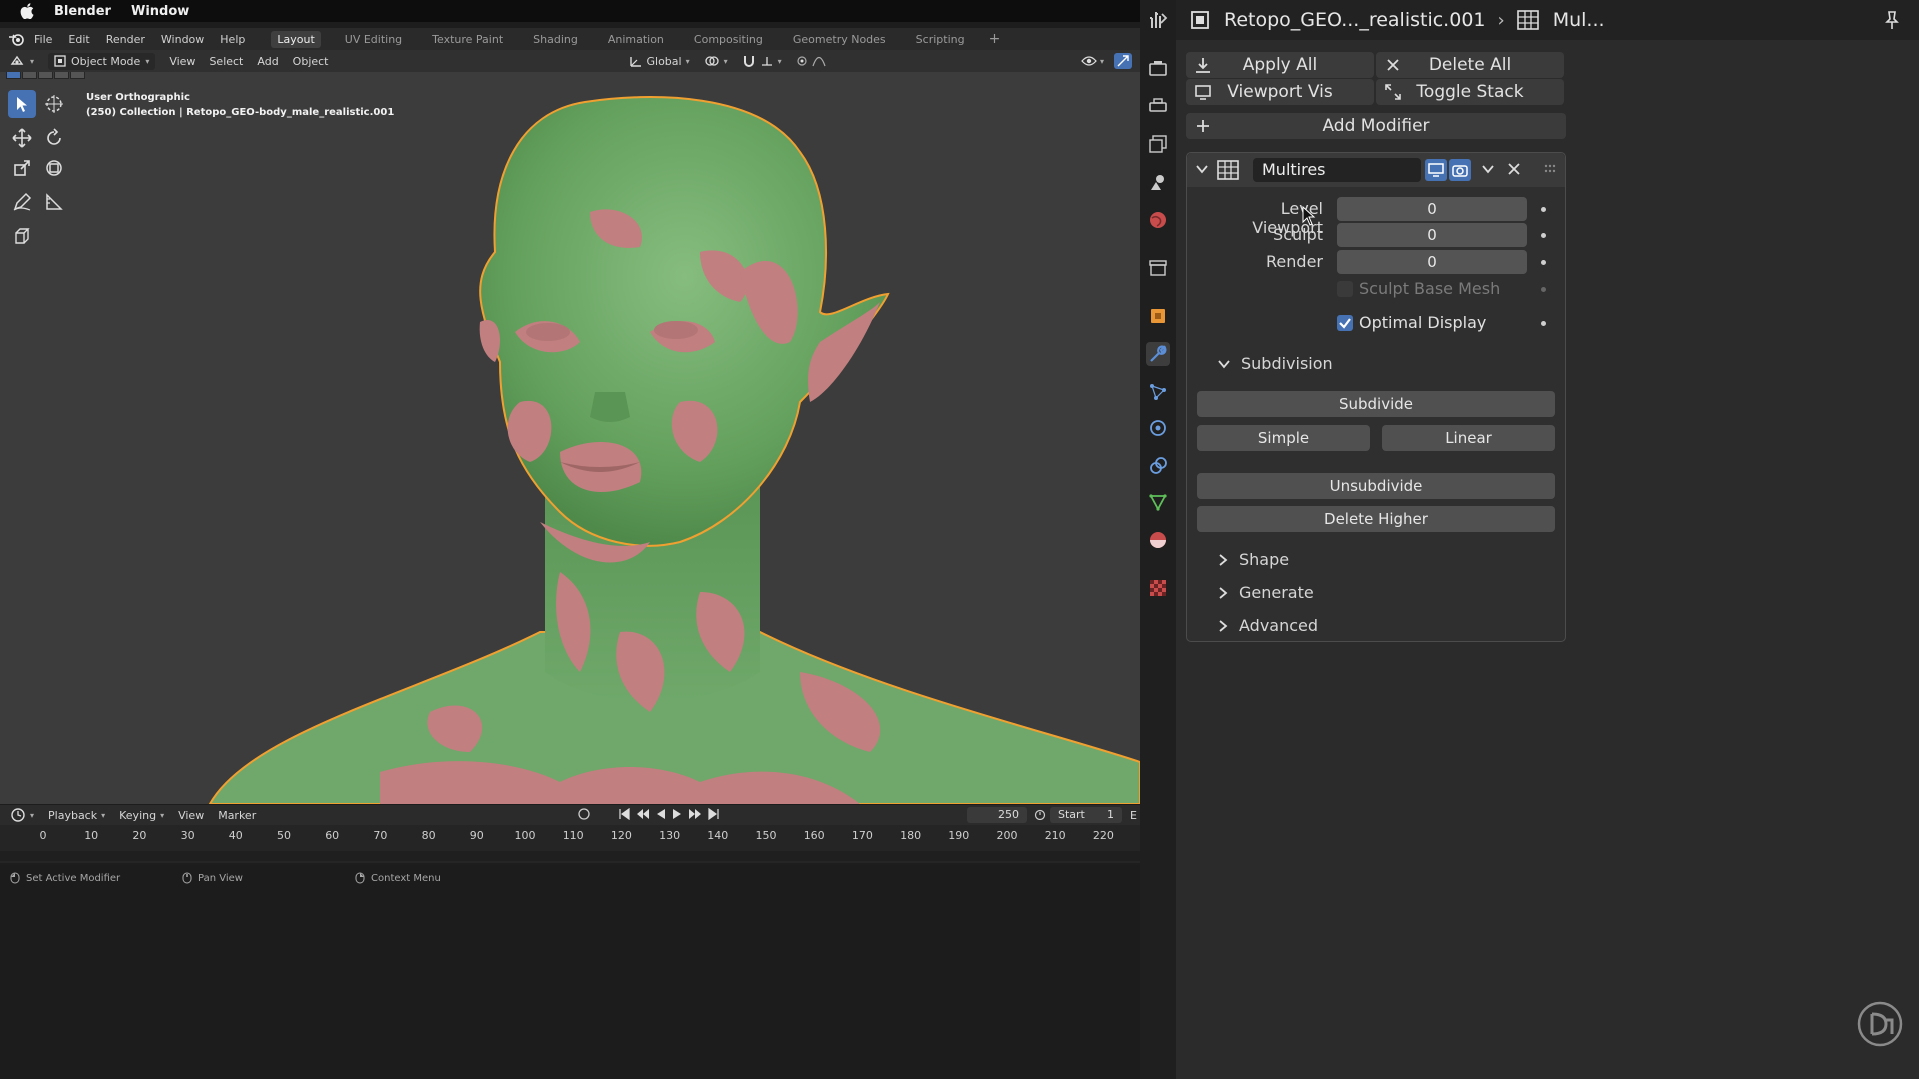 The height and width of the screenshot is (1079, 1919). Describe the element at coordinates (22, 168) in the screenshot. I see `scale-tool` at that location.